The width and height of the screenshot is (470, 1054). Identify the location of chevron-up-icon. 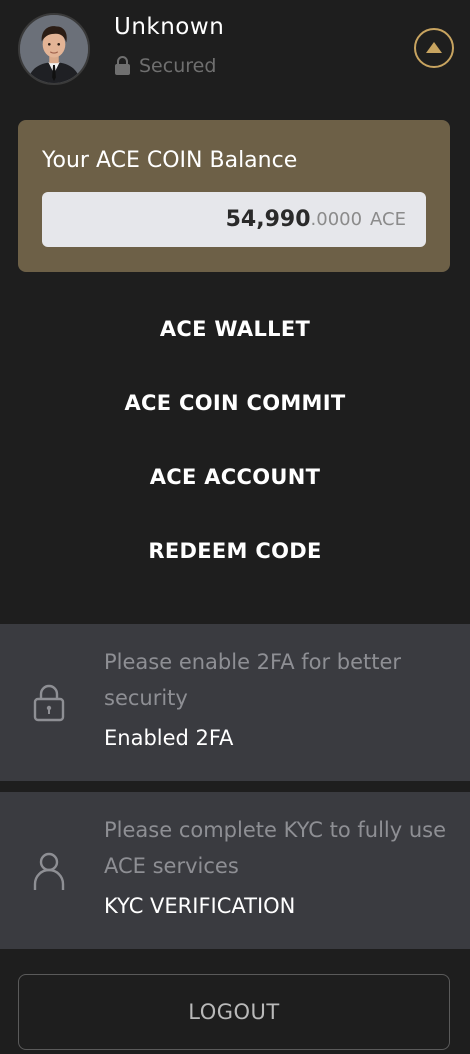
(434, 48).